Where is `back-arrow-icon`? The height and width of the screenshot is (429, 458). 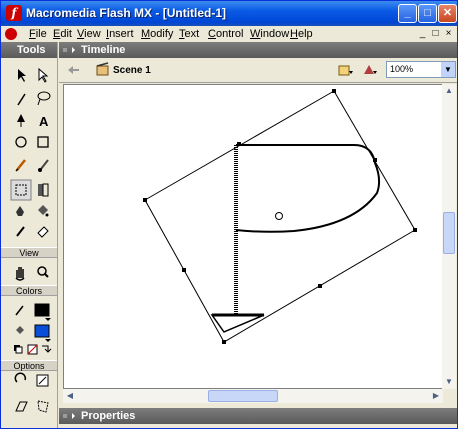
back-arrow-icon is located at coordinates (73, 70).